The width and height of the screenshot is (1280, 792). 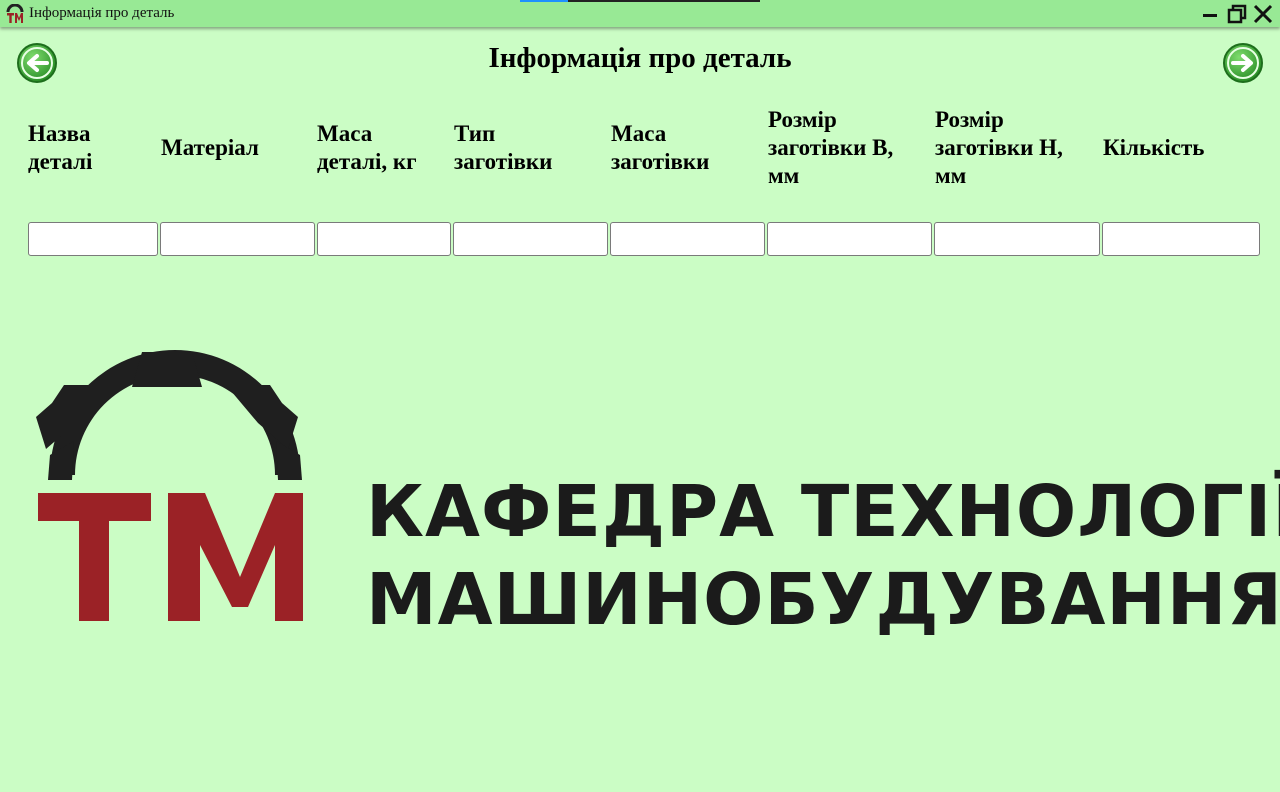 What do you see at coordinates (170, 557) in the screenshot?
I see `tm-letters` at bounding box center [170, 557].